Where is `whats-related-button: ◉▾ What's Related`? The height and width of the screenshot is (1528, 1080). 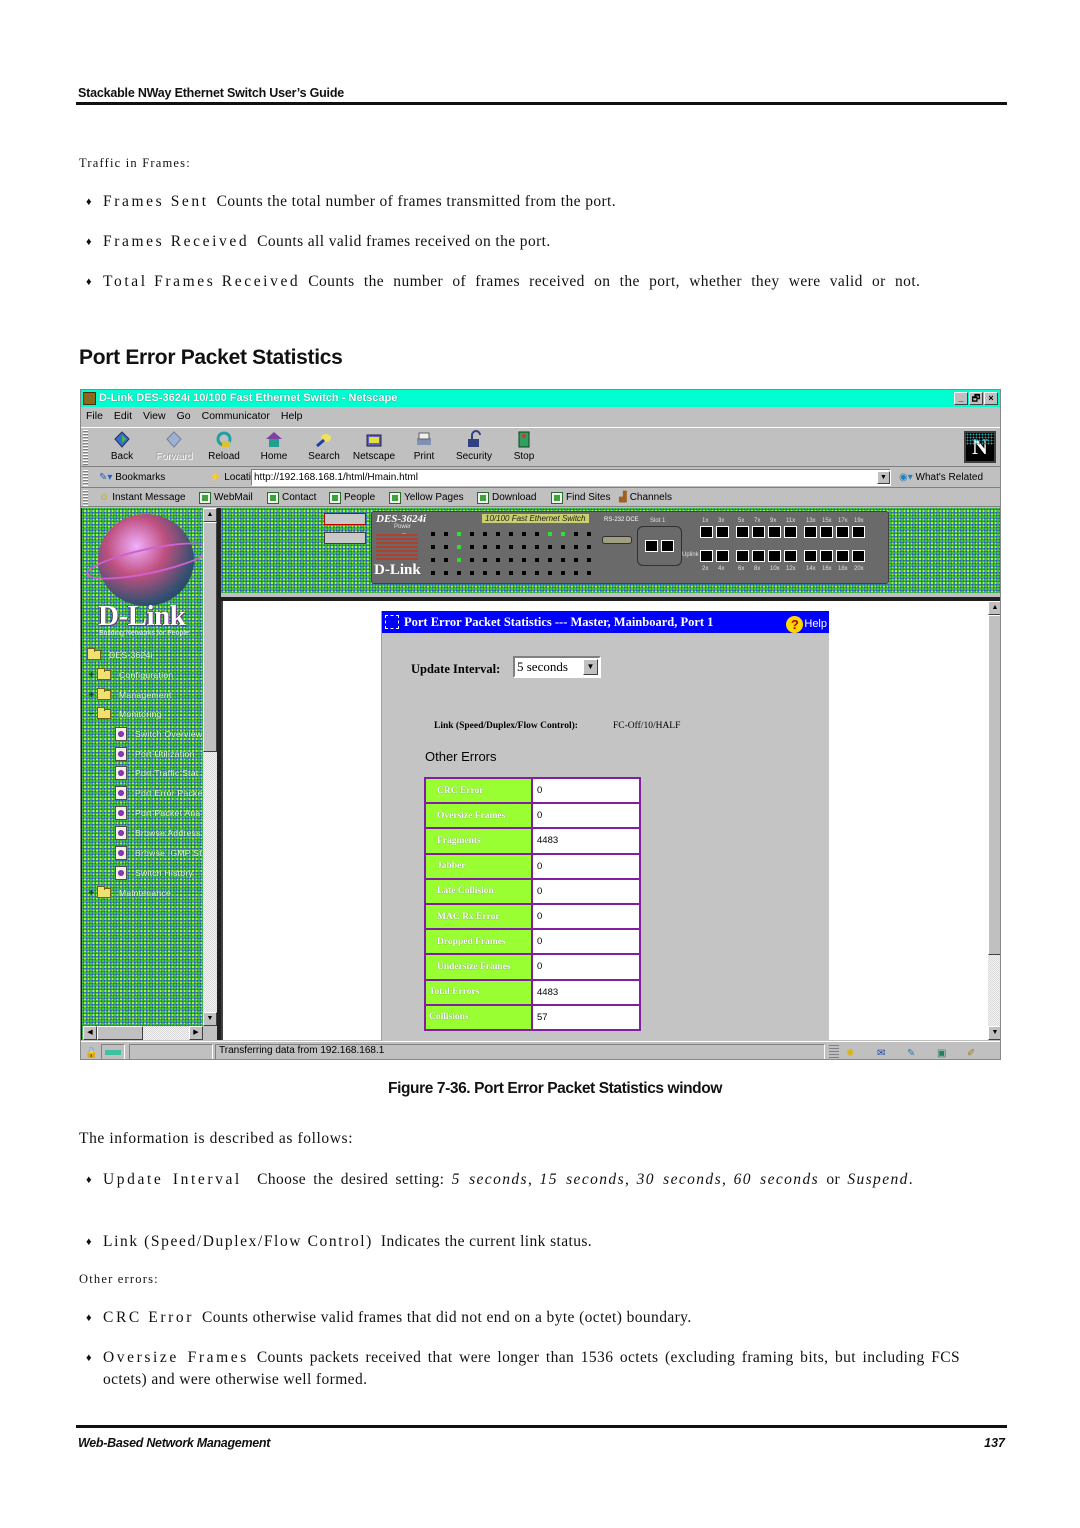
whats-related-button: ◉▾ What's Related is located at coordinates (941, 478).